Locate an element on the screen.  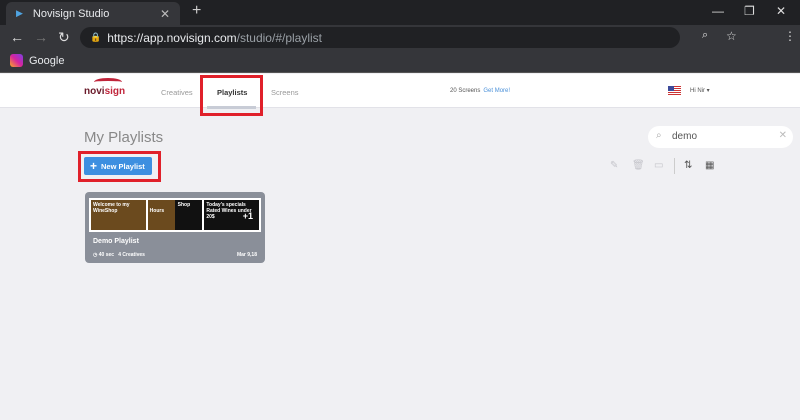
user-menu: Hi Nir ▾ is located at coordinates (700, 90).